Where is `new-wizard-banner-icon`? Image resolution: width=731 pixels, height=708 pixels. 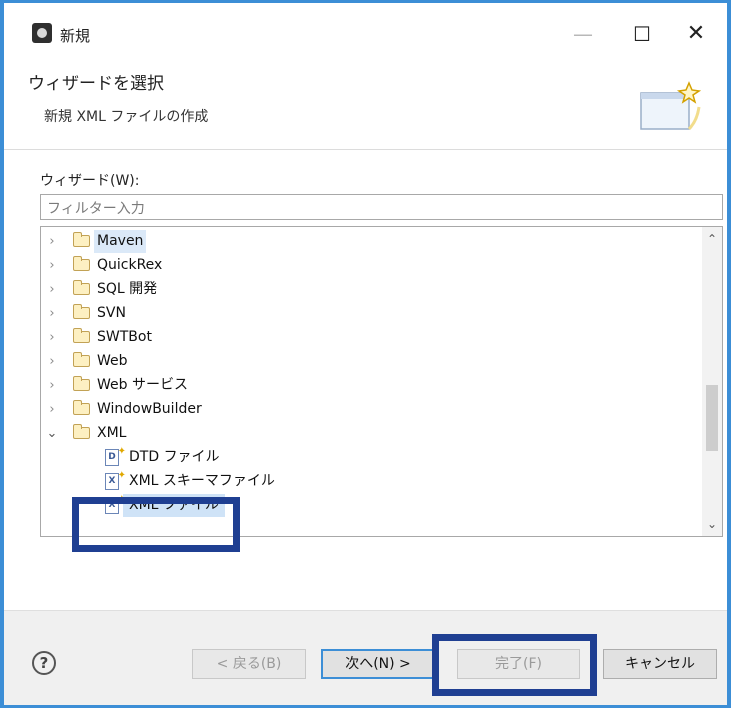 new-wizard-banner-icon is located at coordinates (670, 106).